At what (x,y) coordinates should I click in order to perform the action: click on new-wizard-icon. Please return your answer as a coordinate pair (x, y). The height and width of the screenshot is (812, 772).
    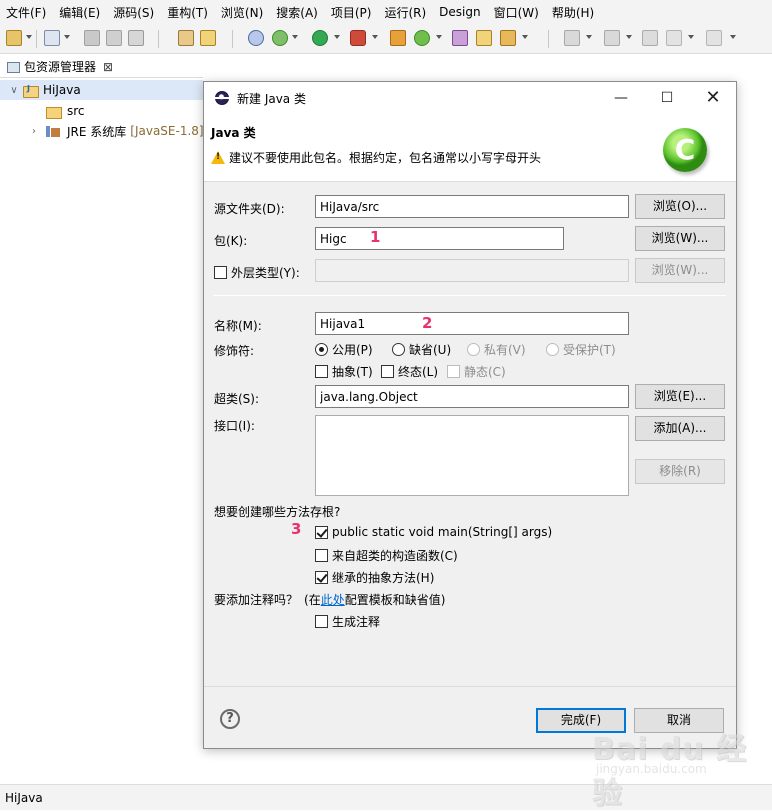
    Looking at the image, I should click on (14, 38).